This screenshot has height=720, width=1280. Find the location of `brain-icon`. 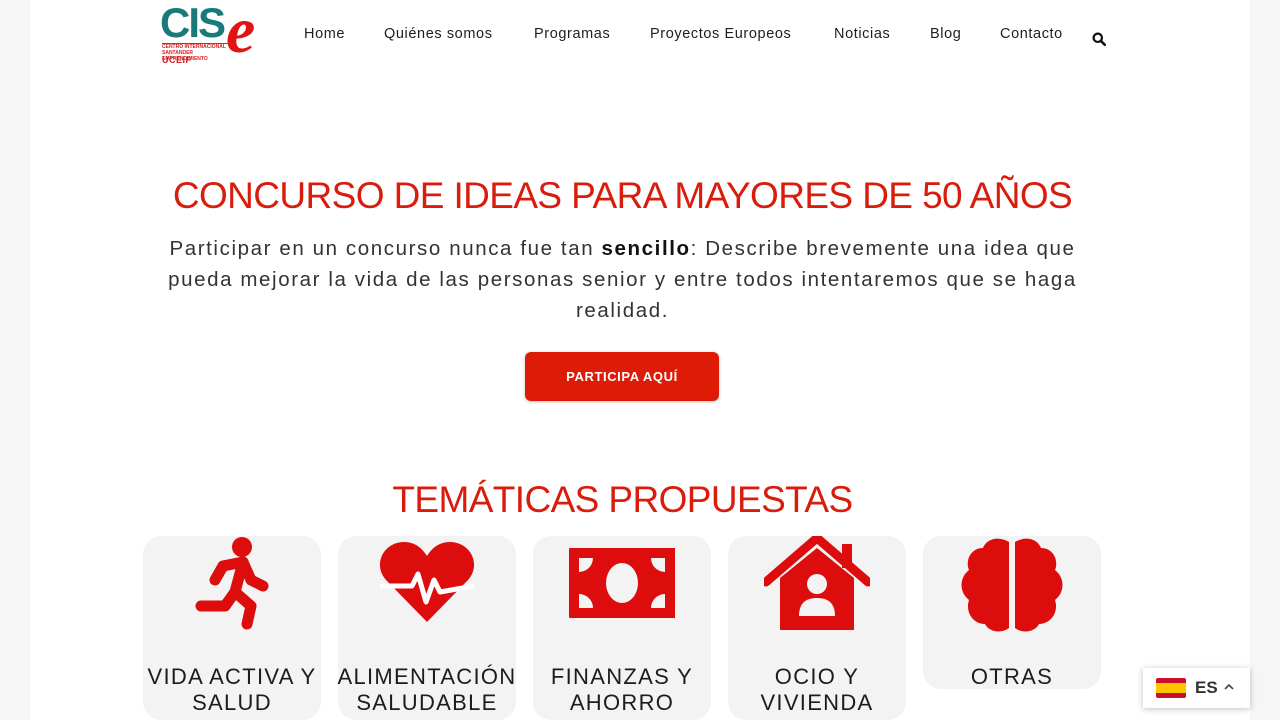

brain-icon is located at coordinates (1012, 585).